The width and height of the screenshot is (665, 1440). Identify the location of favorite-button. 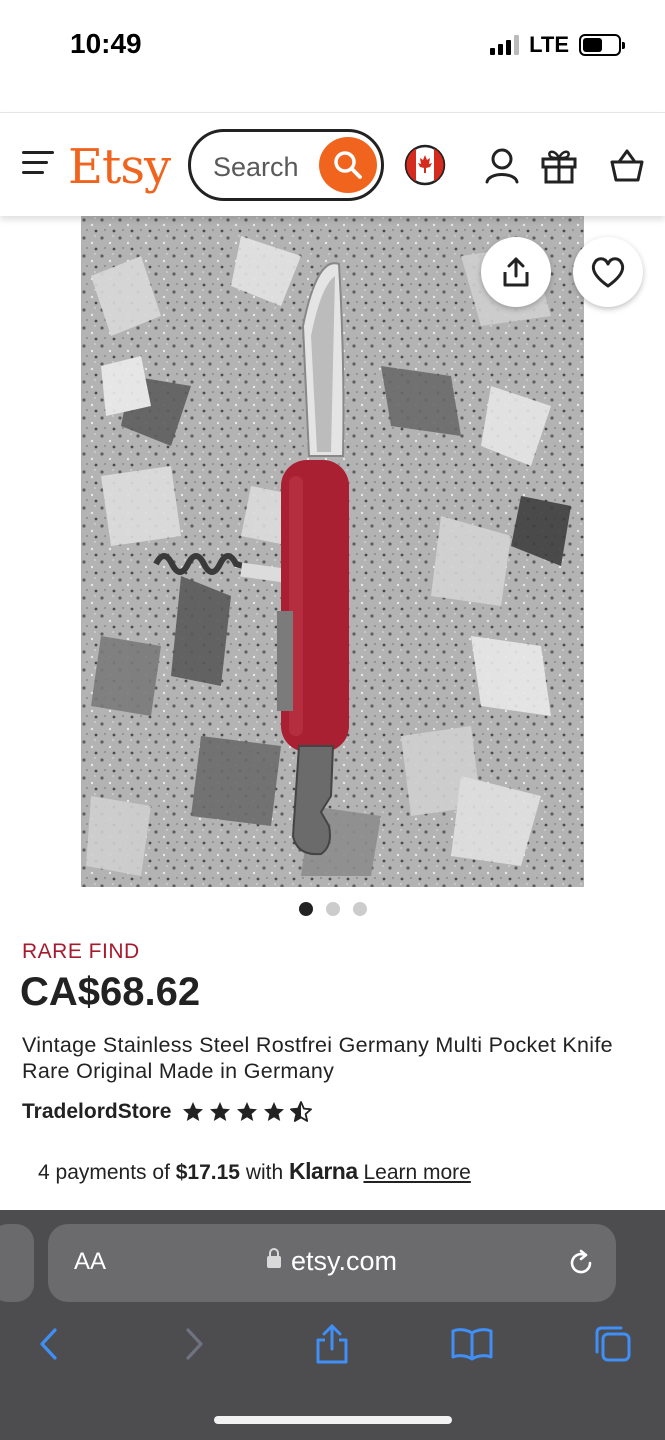
(608, 272).